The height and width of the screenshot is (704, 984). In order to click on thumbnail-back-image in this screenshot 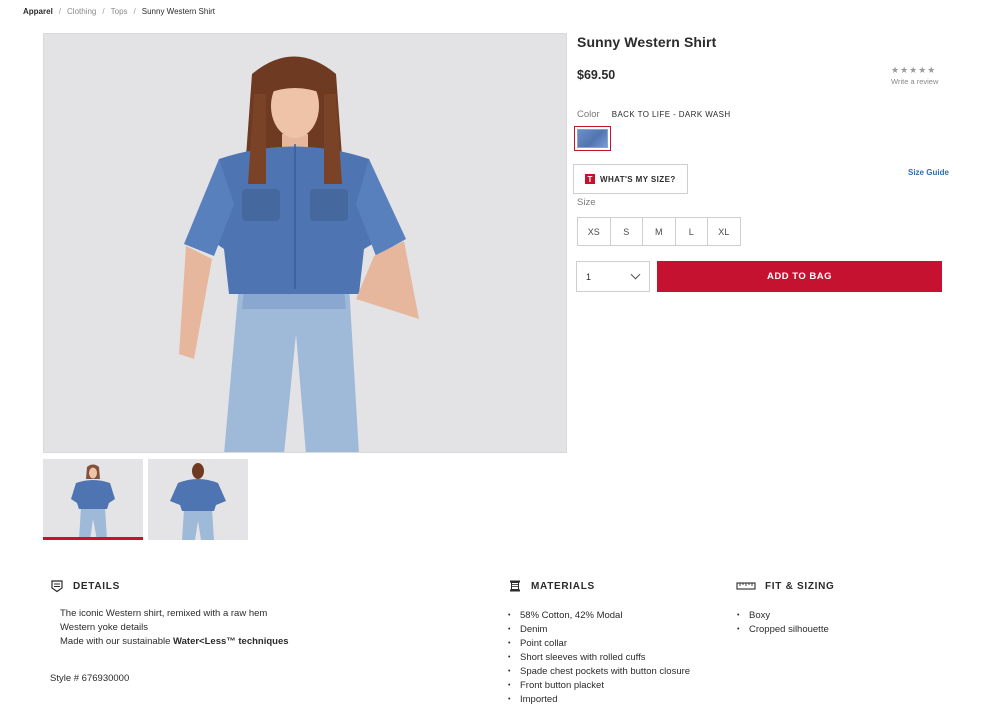, I will do `click(198, 499)`.